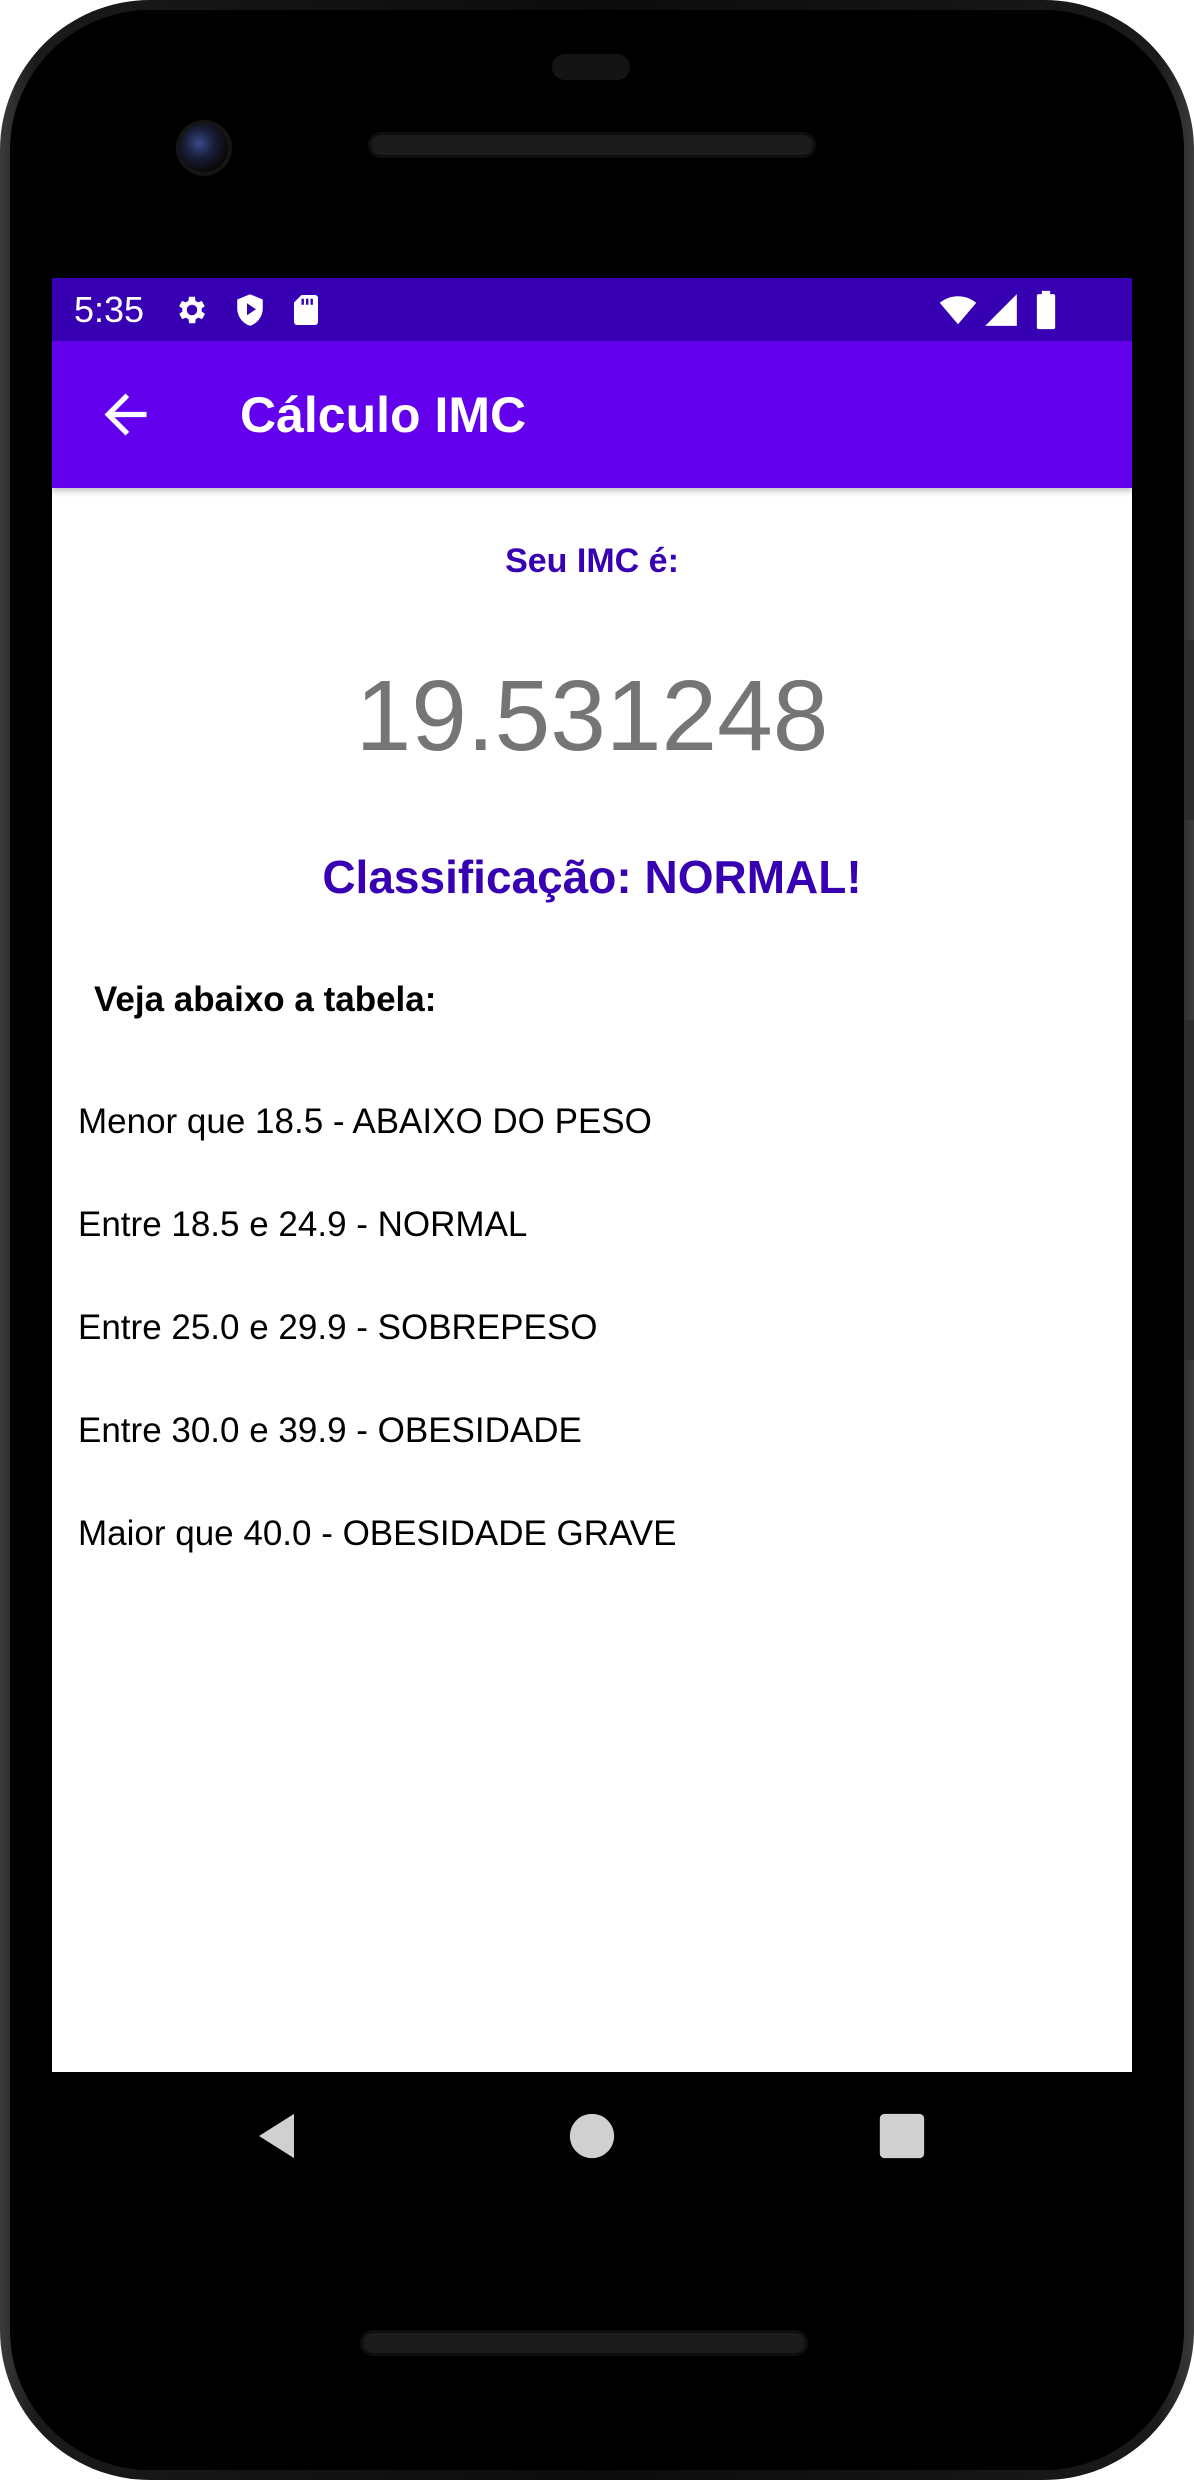 The height and width of the screenshot is (2480, 1194). I want to click on table-heading: Veja abaixo a tabela:, so click(265, 999).